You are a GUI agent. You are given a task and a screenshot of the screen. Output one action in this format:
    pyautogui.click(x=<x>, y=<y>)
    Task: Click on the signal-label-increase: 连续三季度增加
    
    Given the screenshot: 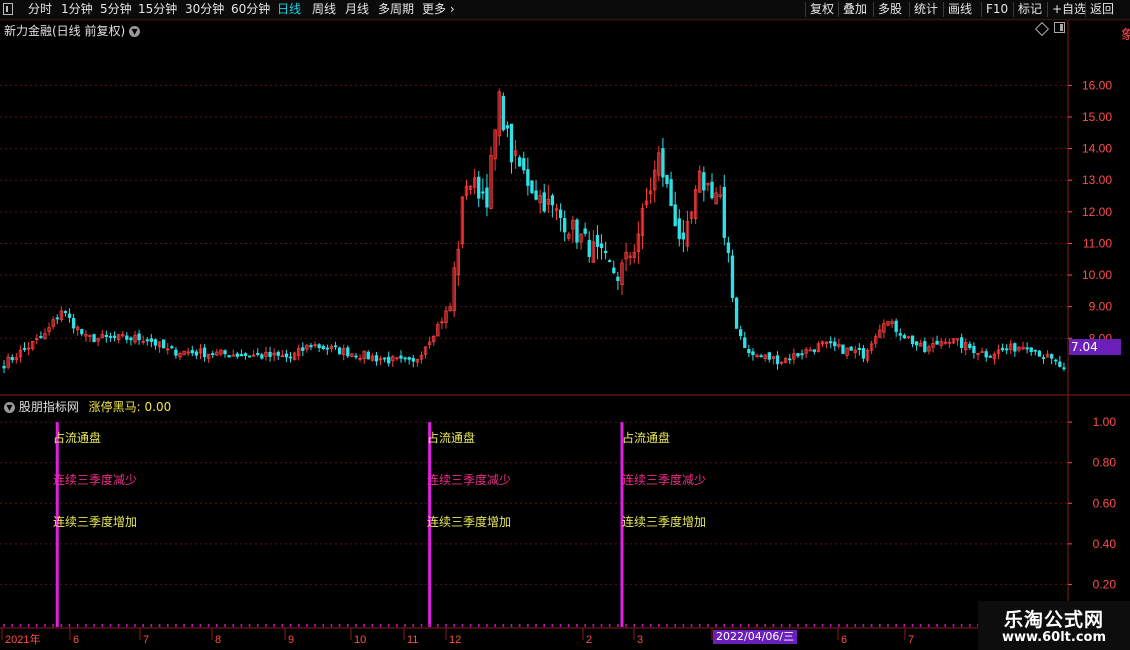 What is the action you would take?
    pyautogui.click(x=664, y=522)
    